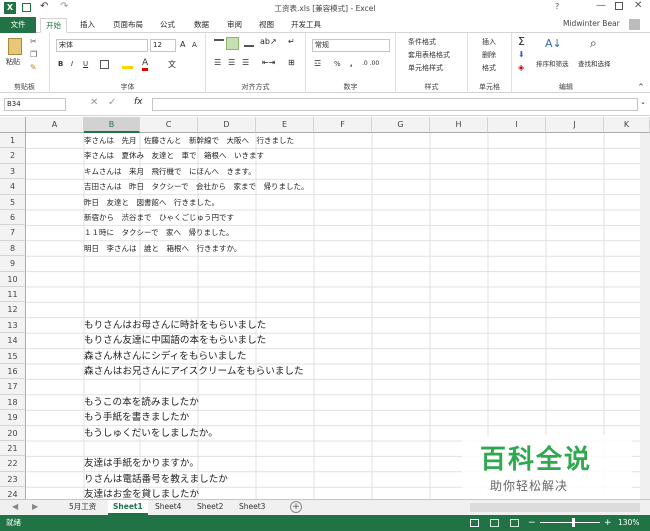  Describe the element at coordinates (227, 125) in the screenshot. I see `column-header-d: D` at that location.